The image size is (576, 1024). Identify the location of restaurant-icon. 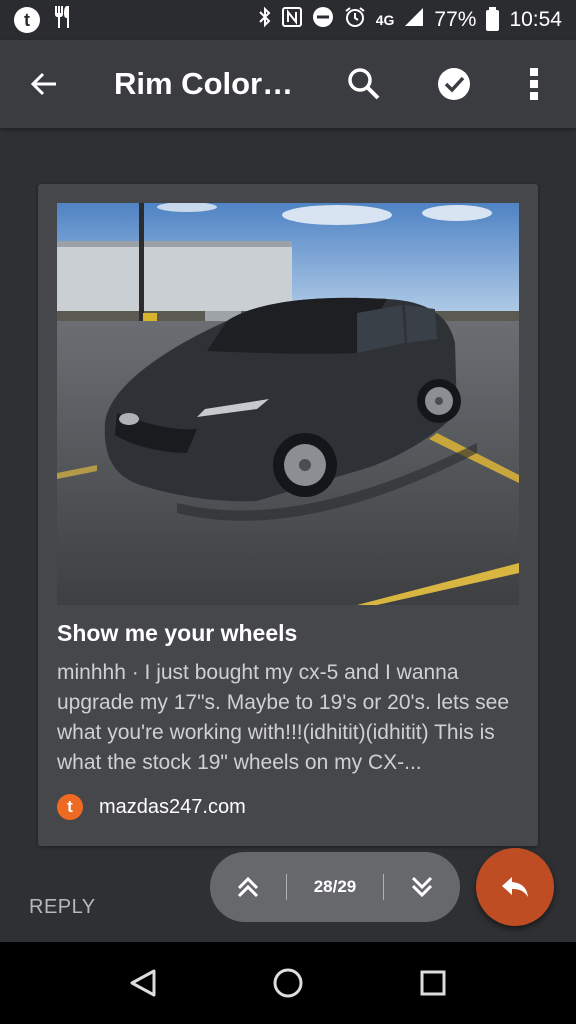
(63, 20).